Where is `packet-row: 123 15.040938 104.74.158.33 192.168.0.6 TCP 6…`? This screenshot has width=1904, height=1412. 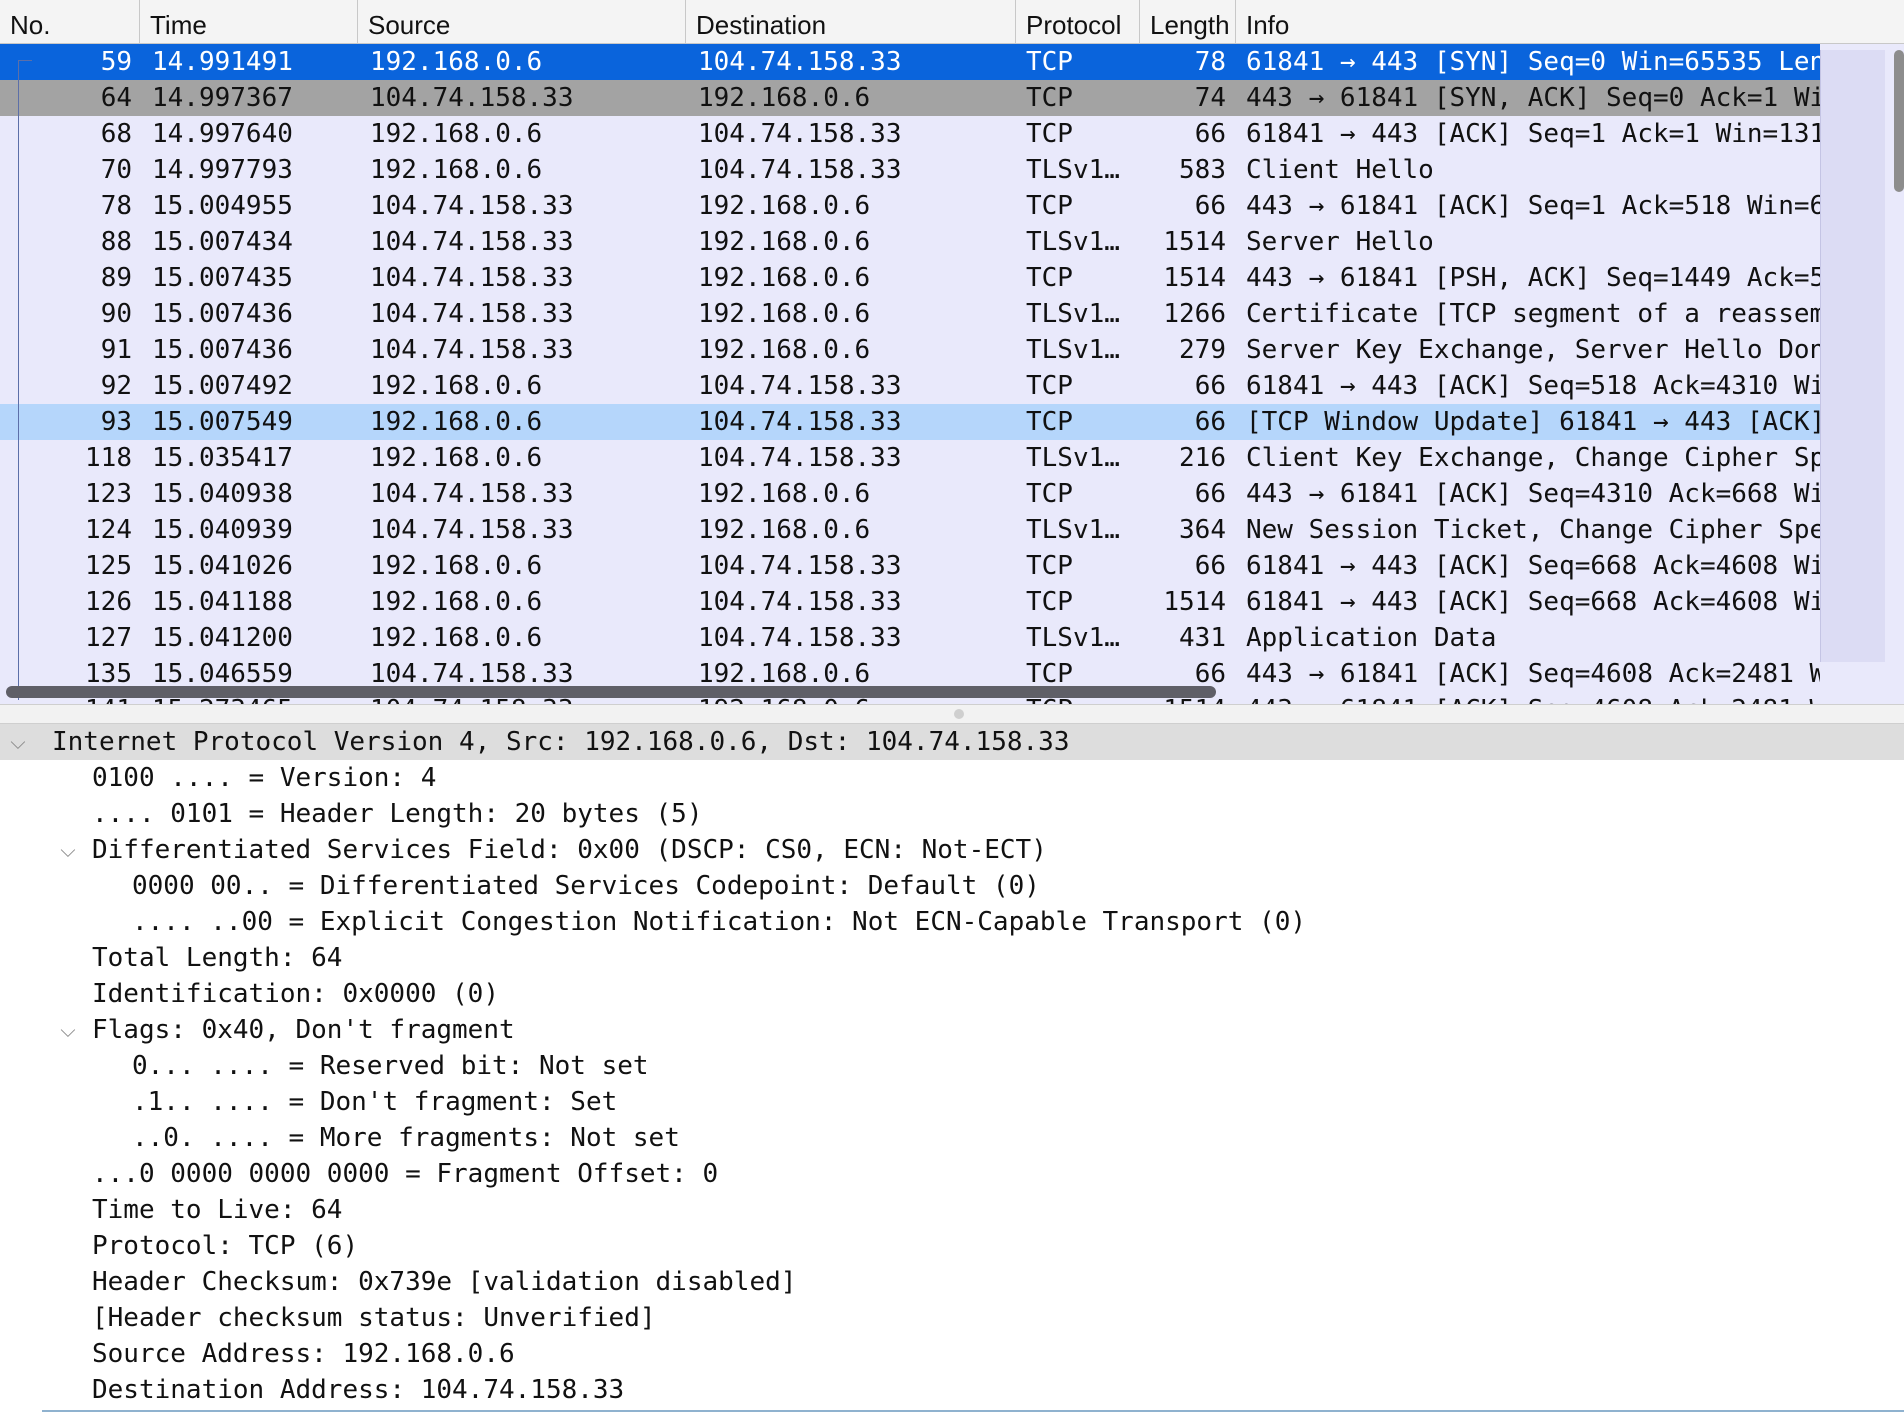
packet-row: 123 15.040938 104.74.158.33 192.168.0.6 TCP 6… is located at coordinates (910, 494).